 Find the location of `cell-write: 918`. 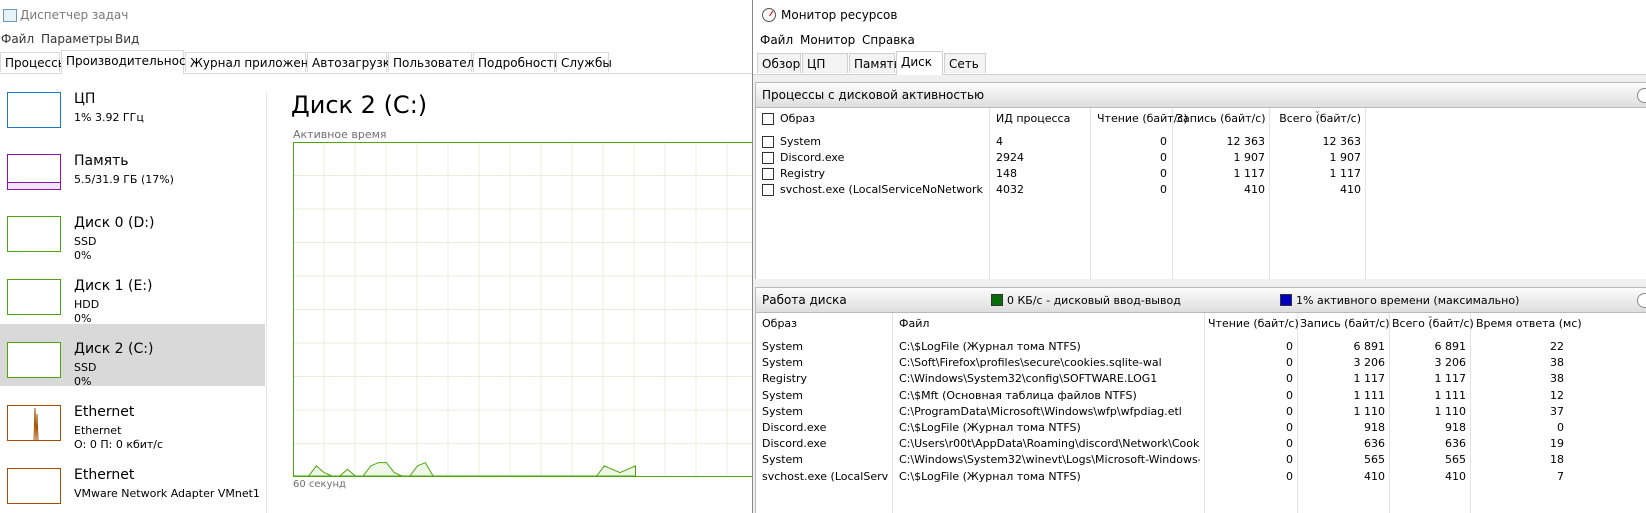

cell-write: 918 is located at coordinates (1374, 427).